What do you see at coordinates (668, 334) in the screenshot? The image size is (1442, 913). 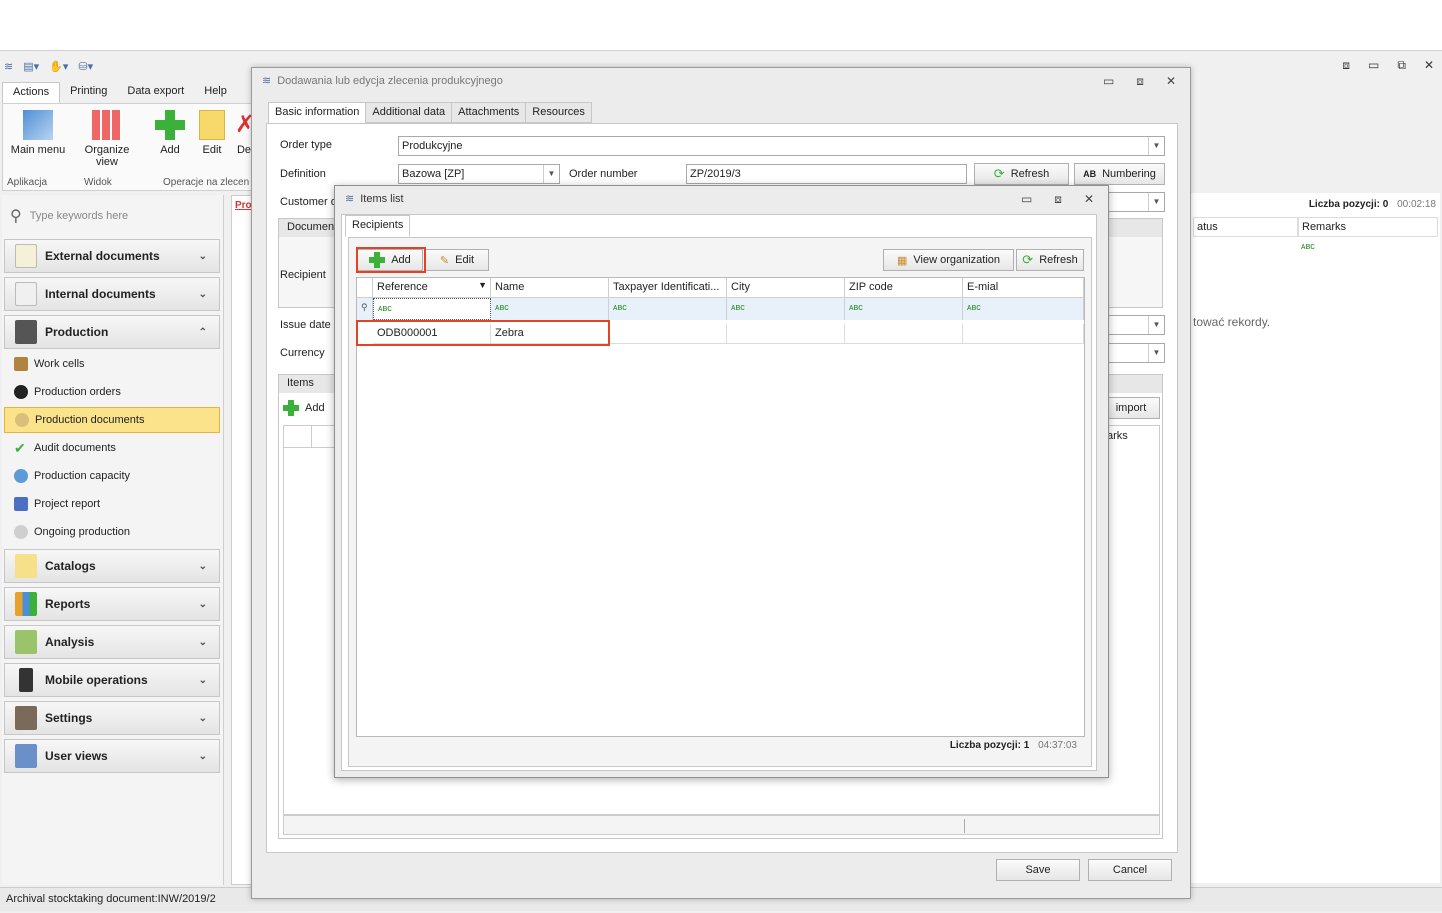 I see `table-row-taxpayer` at bounding box center [668, 334].